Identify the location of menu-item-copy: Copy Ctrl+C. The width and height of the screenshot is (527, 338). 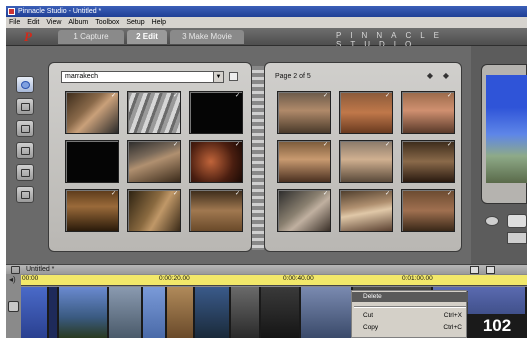
(410, 328).